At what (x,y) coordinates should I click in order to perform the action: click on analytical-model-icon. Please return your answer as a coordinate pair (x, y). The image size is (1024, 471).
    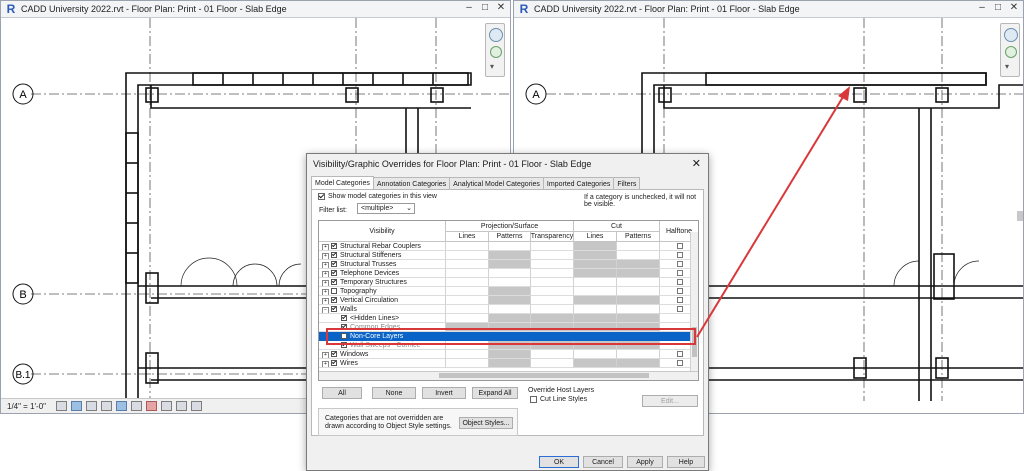
    Looking at the image, I should click on (197, 406).